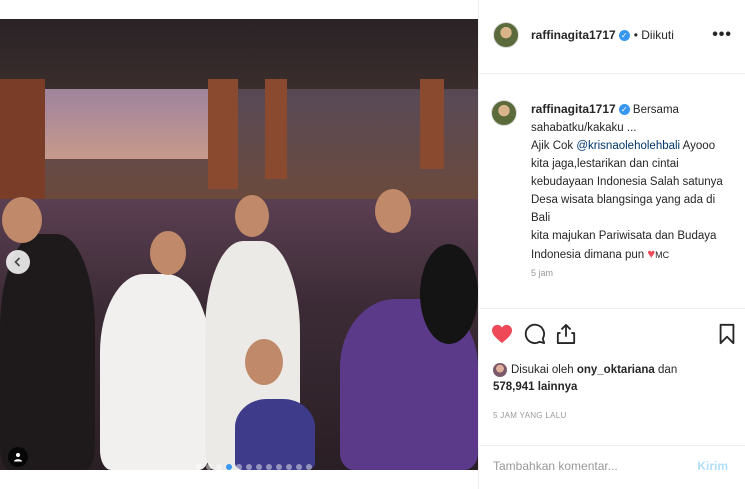  I want to click on caption-mention-link: @krisnaoleholehbali, so click(628, 146).